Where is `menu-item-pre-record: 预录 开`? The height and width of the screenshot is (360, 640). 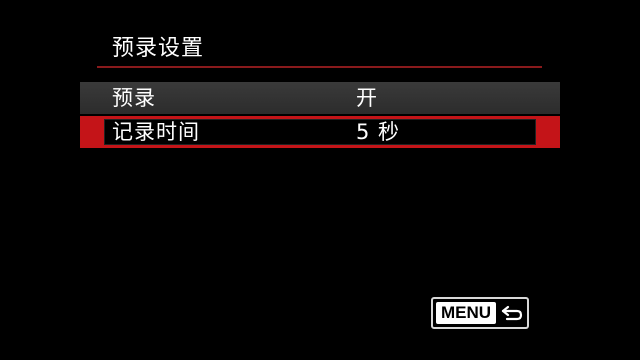
menu-item-pre-record: 预录 开 is located at coordinates (320, 98).